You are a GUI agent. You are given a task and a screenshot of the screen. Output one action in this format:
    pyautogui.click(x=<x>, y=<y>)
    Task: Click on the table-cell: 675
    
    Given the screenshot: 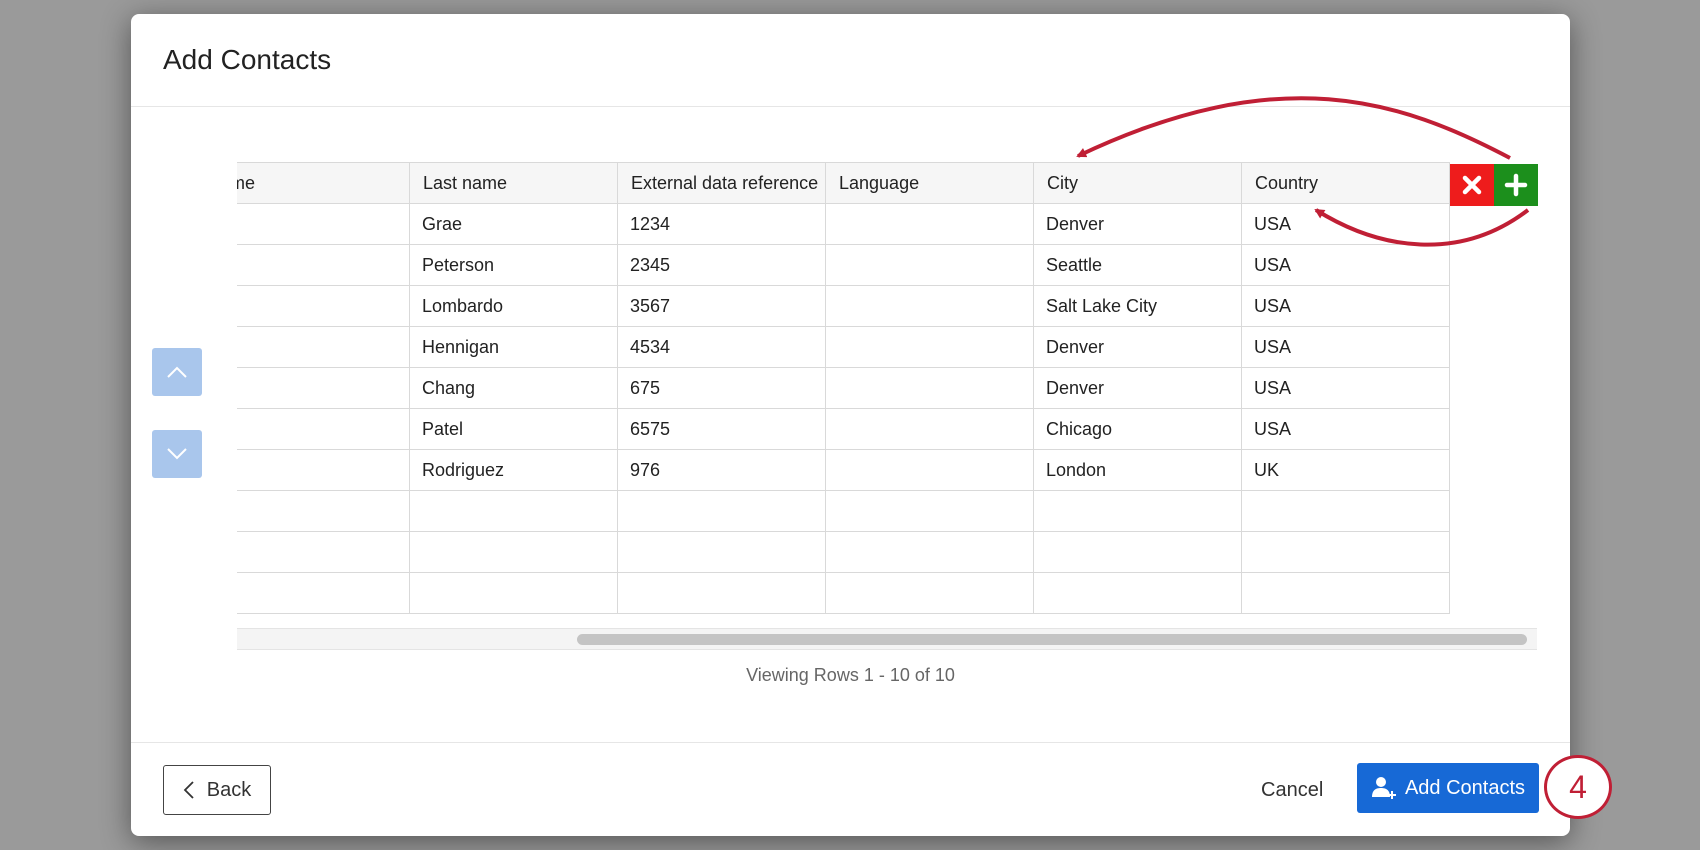 What is the action you would take?
    pyautogui.click(x=722, y=388)
    